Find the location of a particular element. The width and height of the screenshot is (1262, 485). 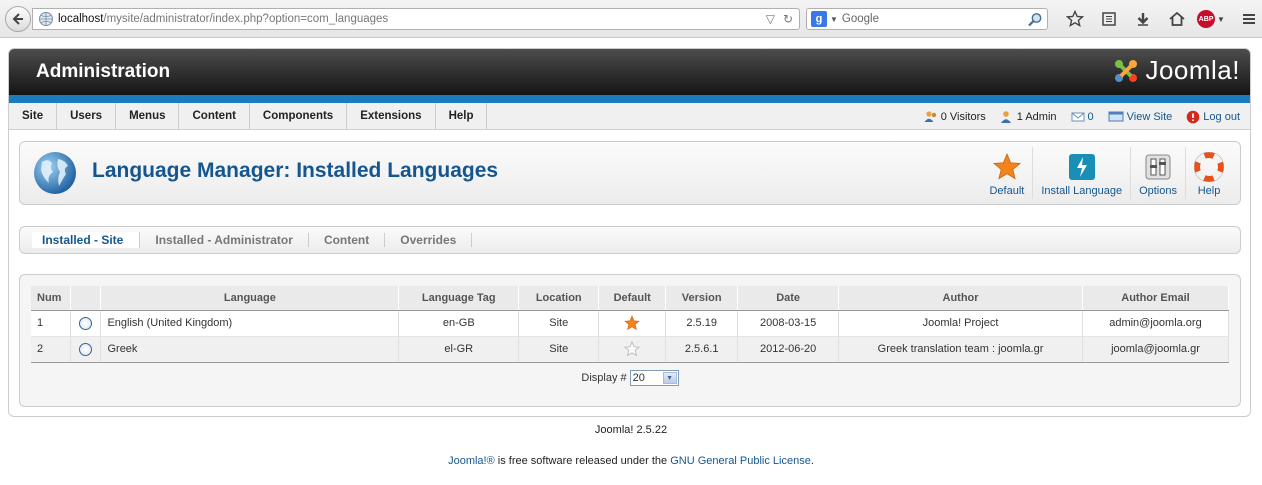

col-num: Num is located at coordinates (51, 298).